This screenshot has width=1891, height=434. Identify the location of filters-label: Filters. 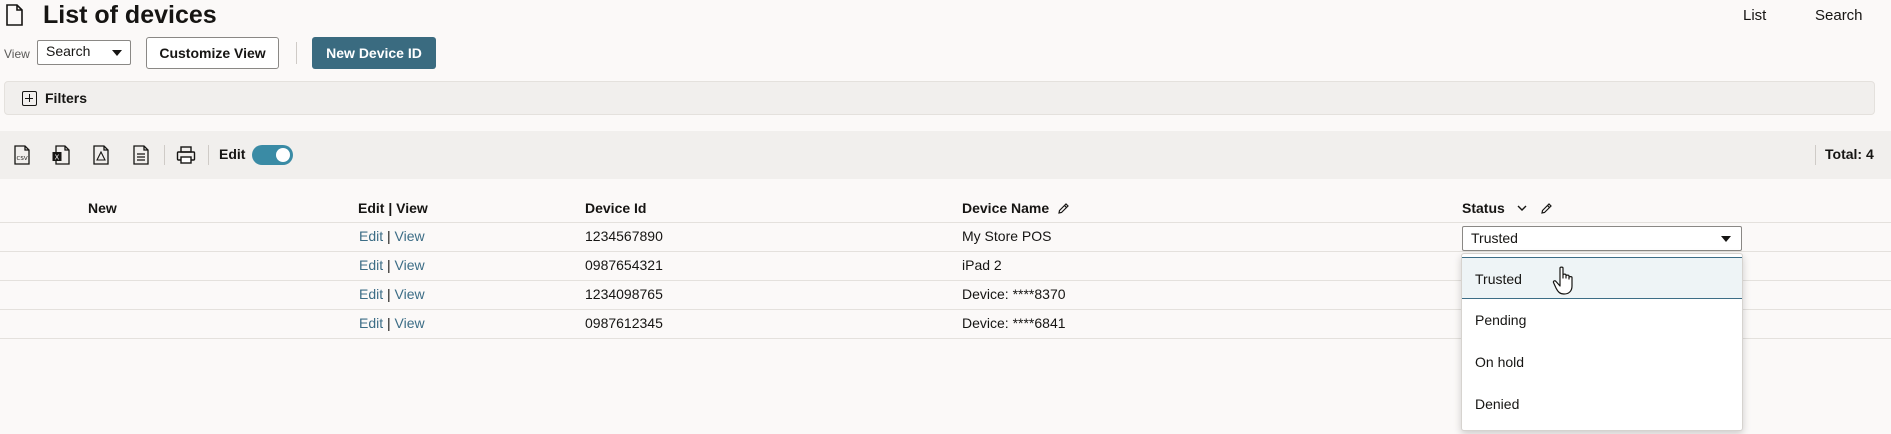
(66, 98).